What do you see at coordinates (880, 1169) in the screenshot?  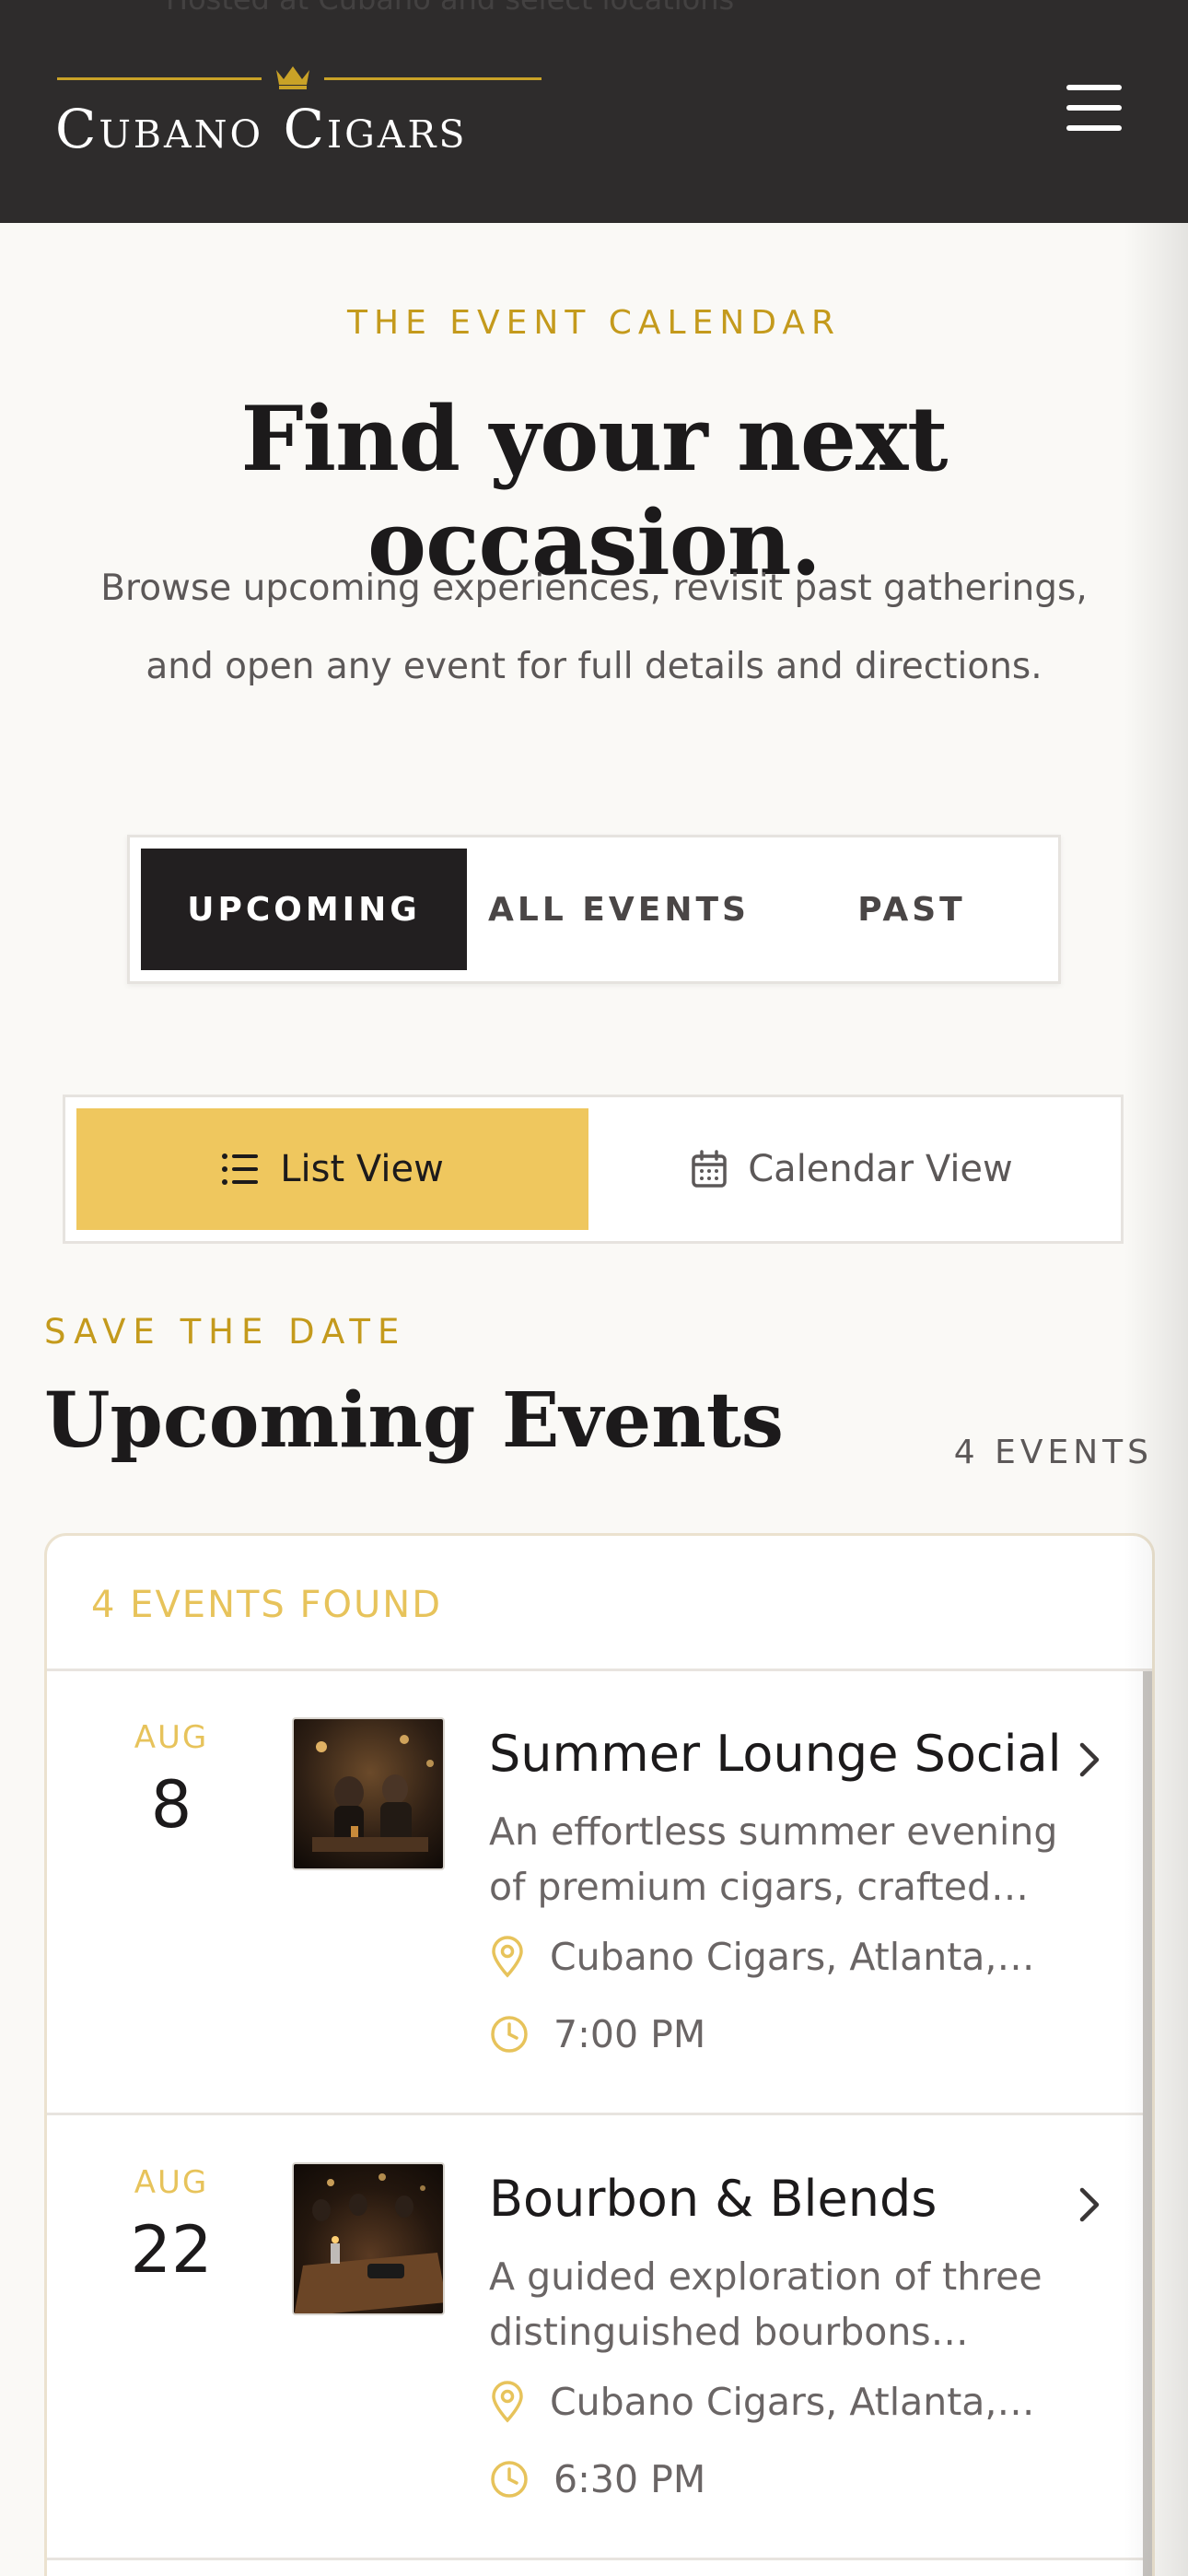 I see `calendar-view-label: Calendar View` at bounding box center [880, 1169].